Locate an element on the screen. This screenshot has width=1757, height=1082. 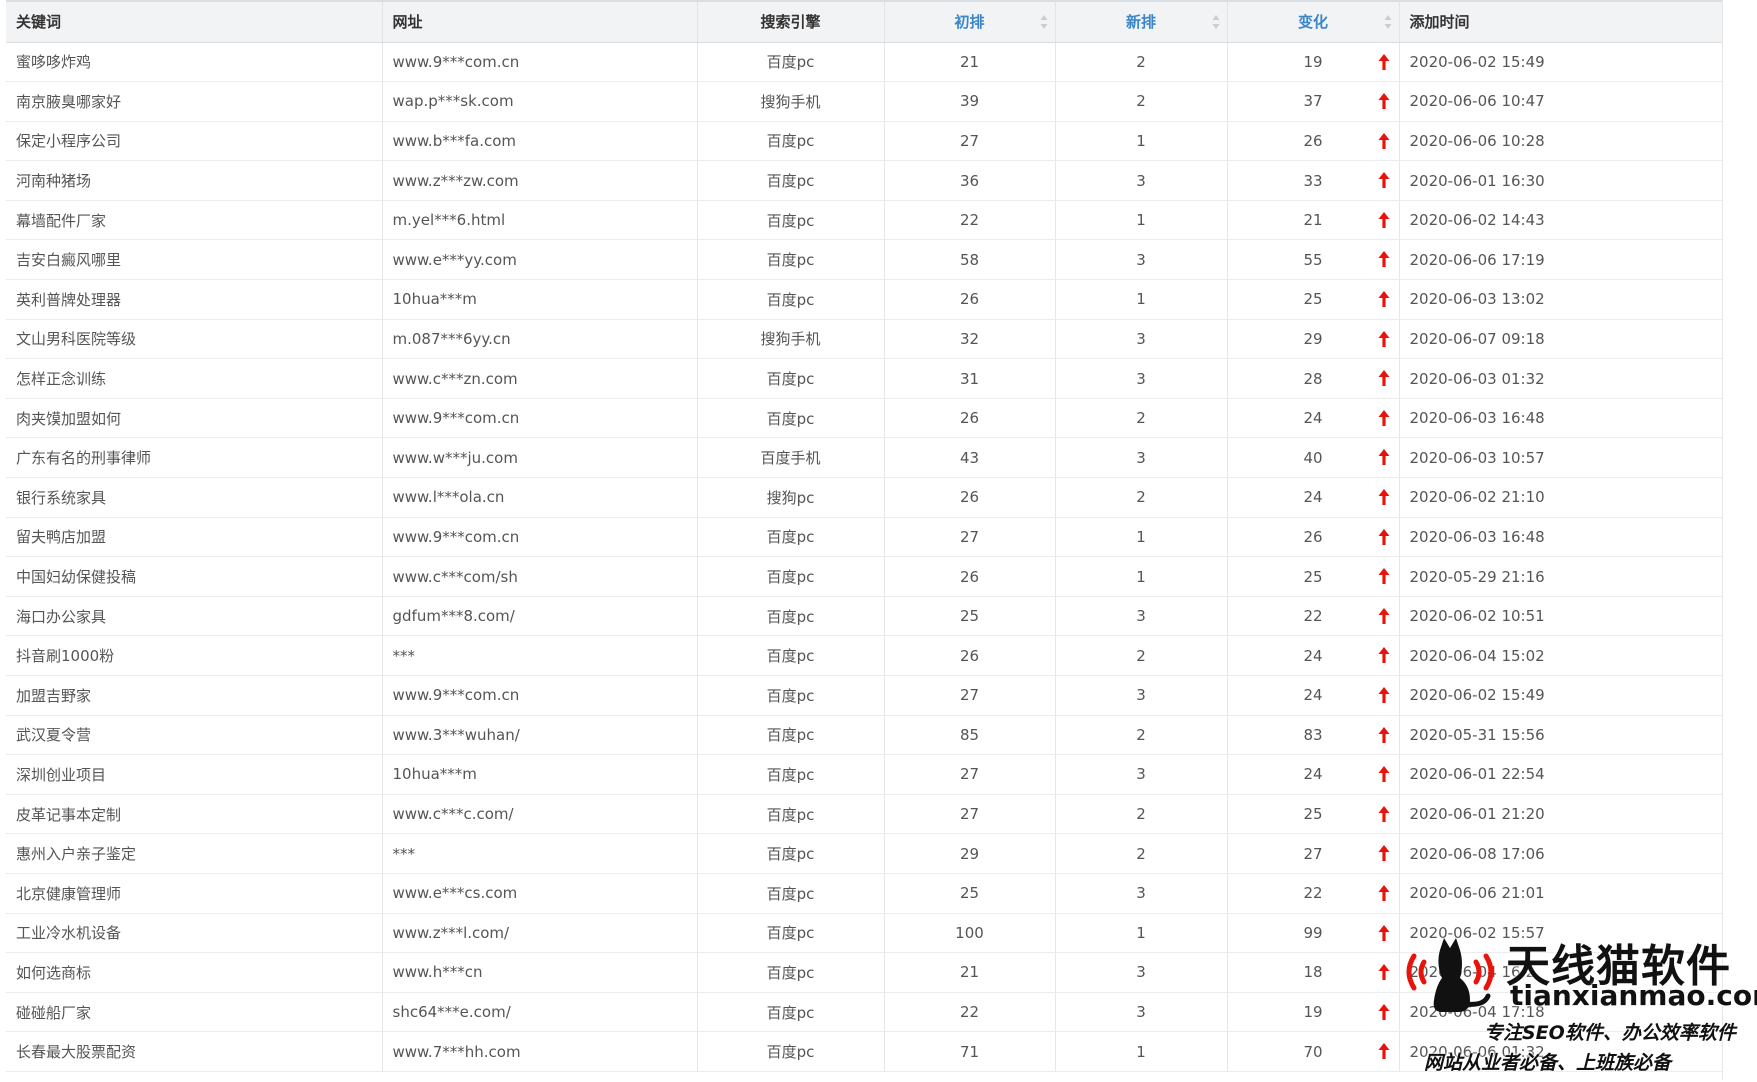
cell-initial-rank-text: 85 is located at coordinates (969, 734).